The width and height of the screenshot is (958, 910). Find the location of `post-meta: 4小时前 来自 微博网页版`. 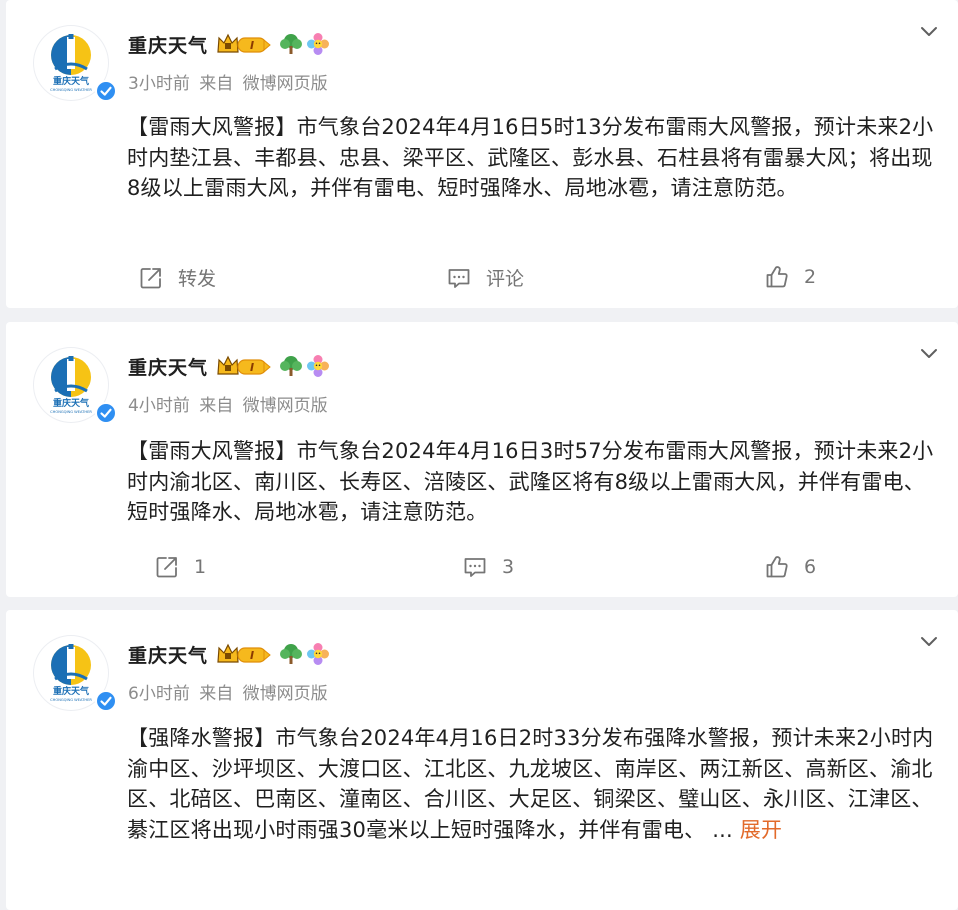

post-meta: 4小时前 来自 微博网页版 is located at coordinates (228, 403).